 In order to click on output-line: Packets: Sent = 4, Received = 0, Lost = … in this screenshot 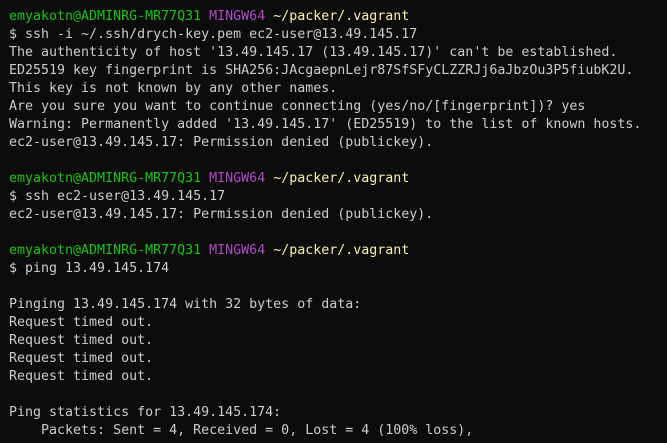, I will do `click(338, 431)`.